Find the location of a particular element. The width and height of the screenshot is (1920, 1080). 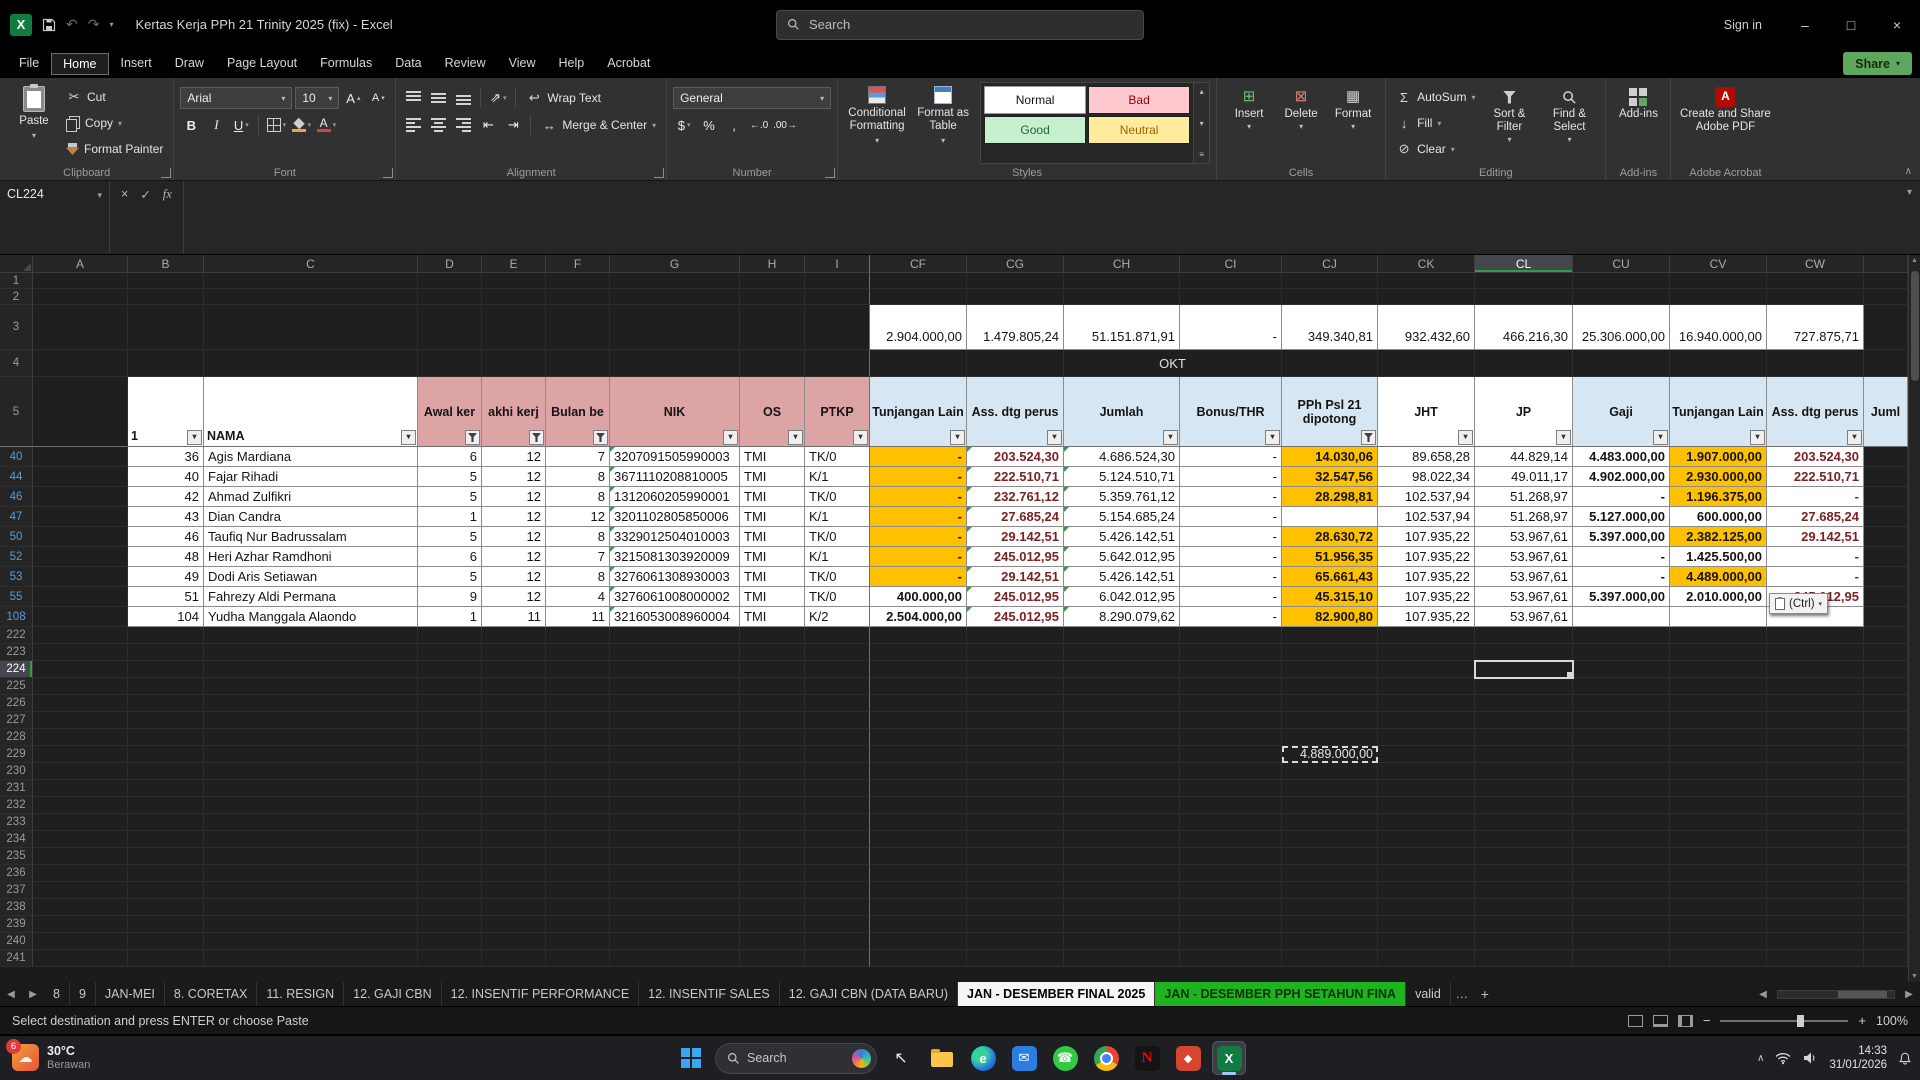

cell-I237 is located at coordinates (837, 890).